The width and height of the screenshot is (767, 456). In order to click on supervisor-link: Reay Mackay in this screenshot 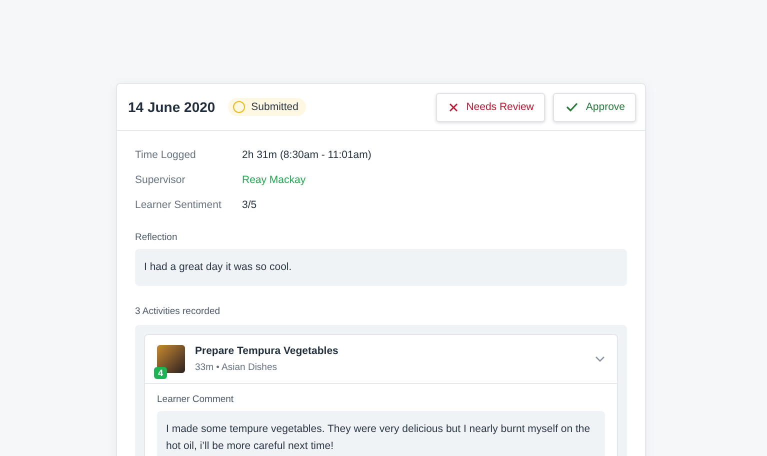, I will do `click(434, 180)`.